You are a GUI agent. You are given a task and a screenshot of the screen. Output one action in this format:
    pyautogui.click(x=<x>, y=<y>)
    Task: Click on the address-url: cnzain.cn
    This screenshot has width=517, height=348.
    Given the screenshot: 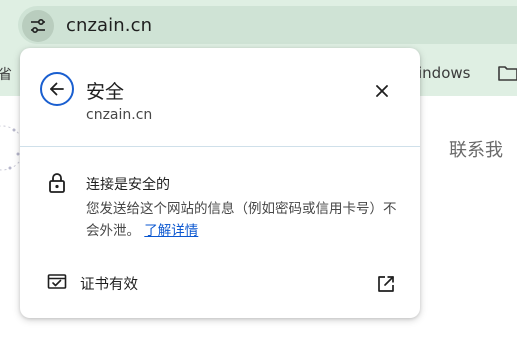 What is the action you would take?
    pyautogui.click(x=109, y=25)
    